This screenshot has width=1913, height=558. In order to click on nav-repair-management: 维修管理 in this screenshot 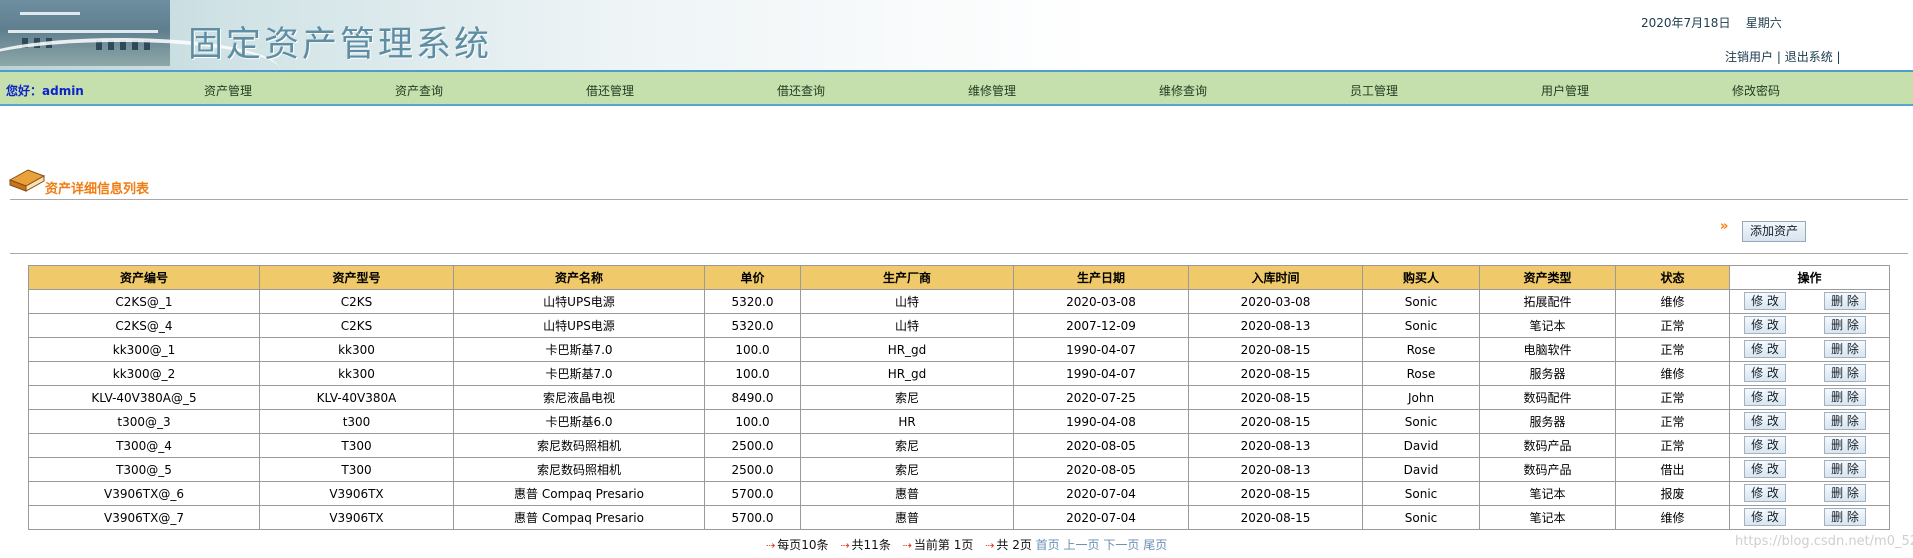, I will do `click(992, 90)`.